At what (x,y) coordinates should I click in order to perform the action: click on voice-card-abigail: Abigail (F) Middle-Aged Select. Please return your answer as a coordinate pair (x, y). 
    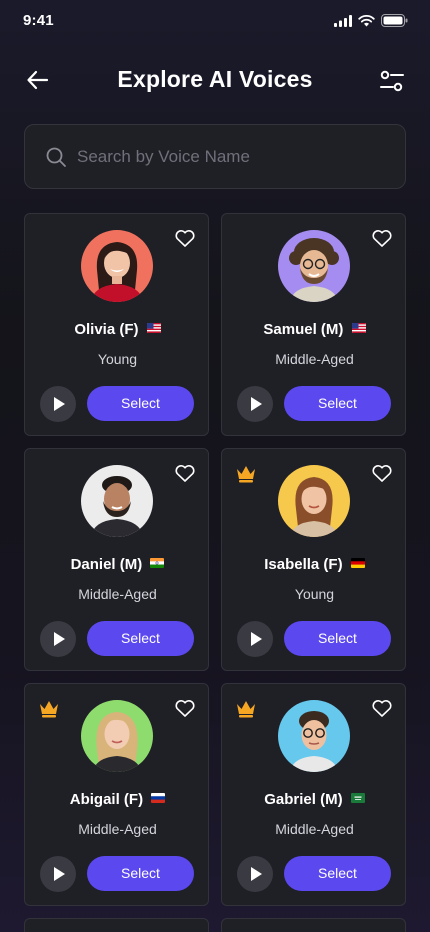
    Looking at the image, I should click on (116, 794).